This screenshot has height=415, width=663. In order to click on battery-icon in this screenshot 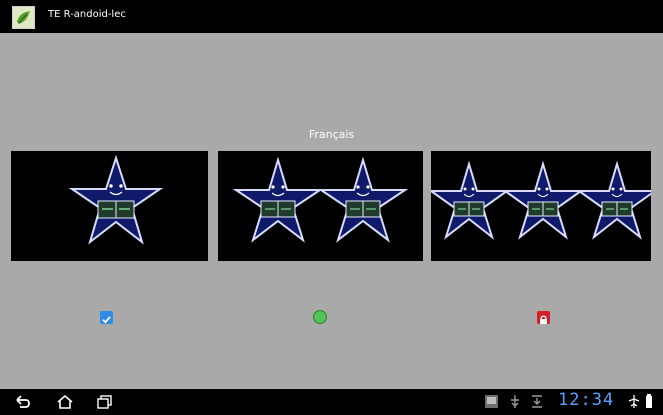, I will do `click(649, 403)`.